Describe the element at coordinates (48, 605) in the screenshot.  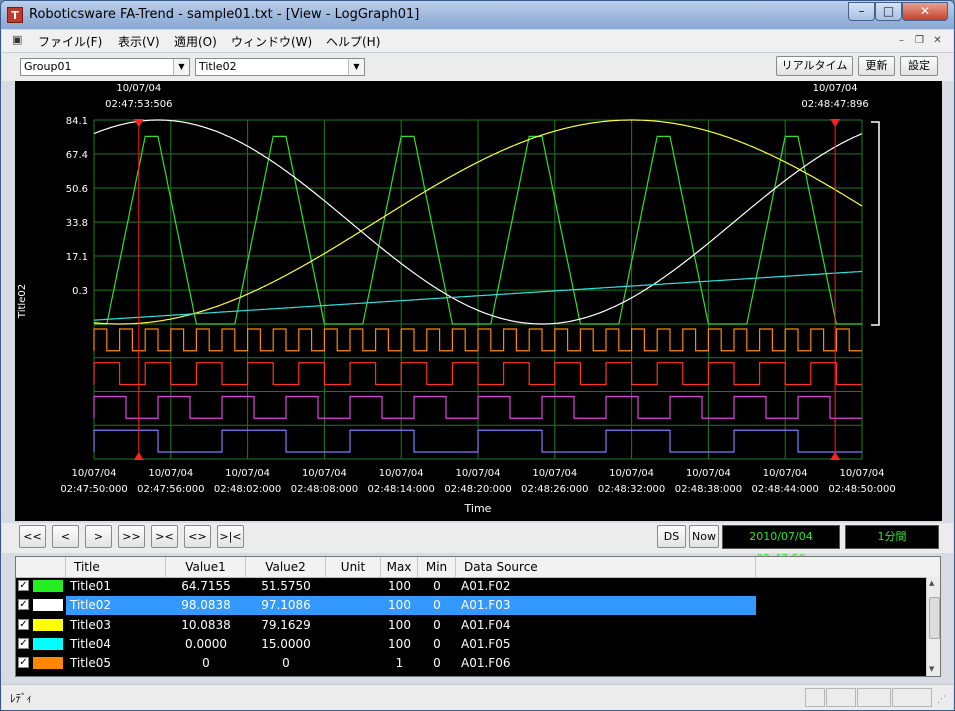
I see `color-swatch` at that location.